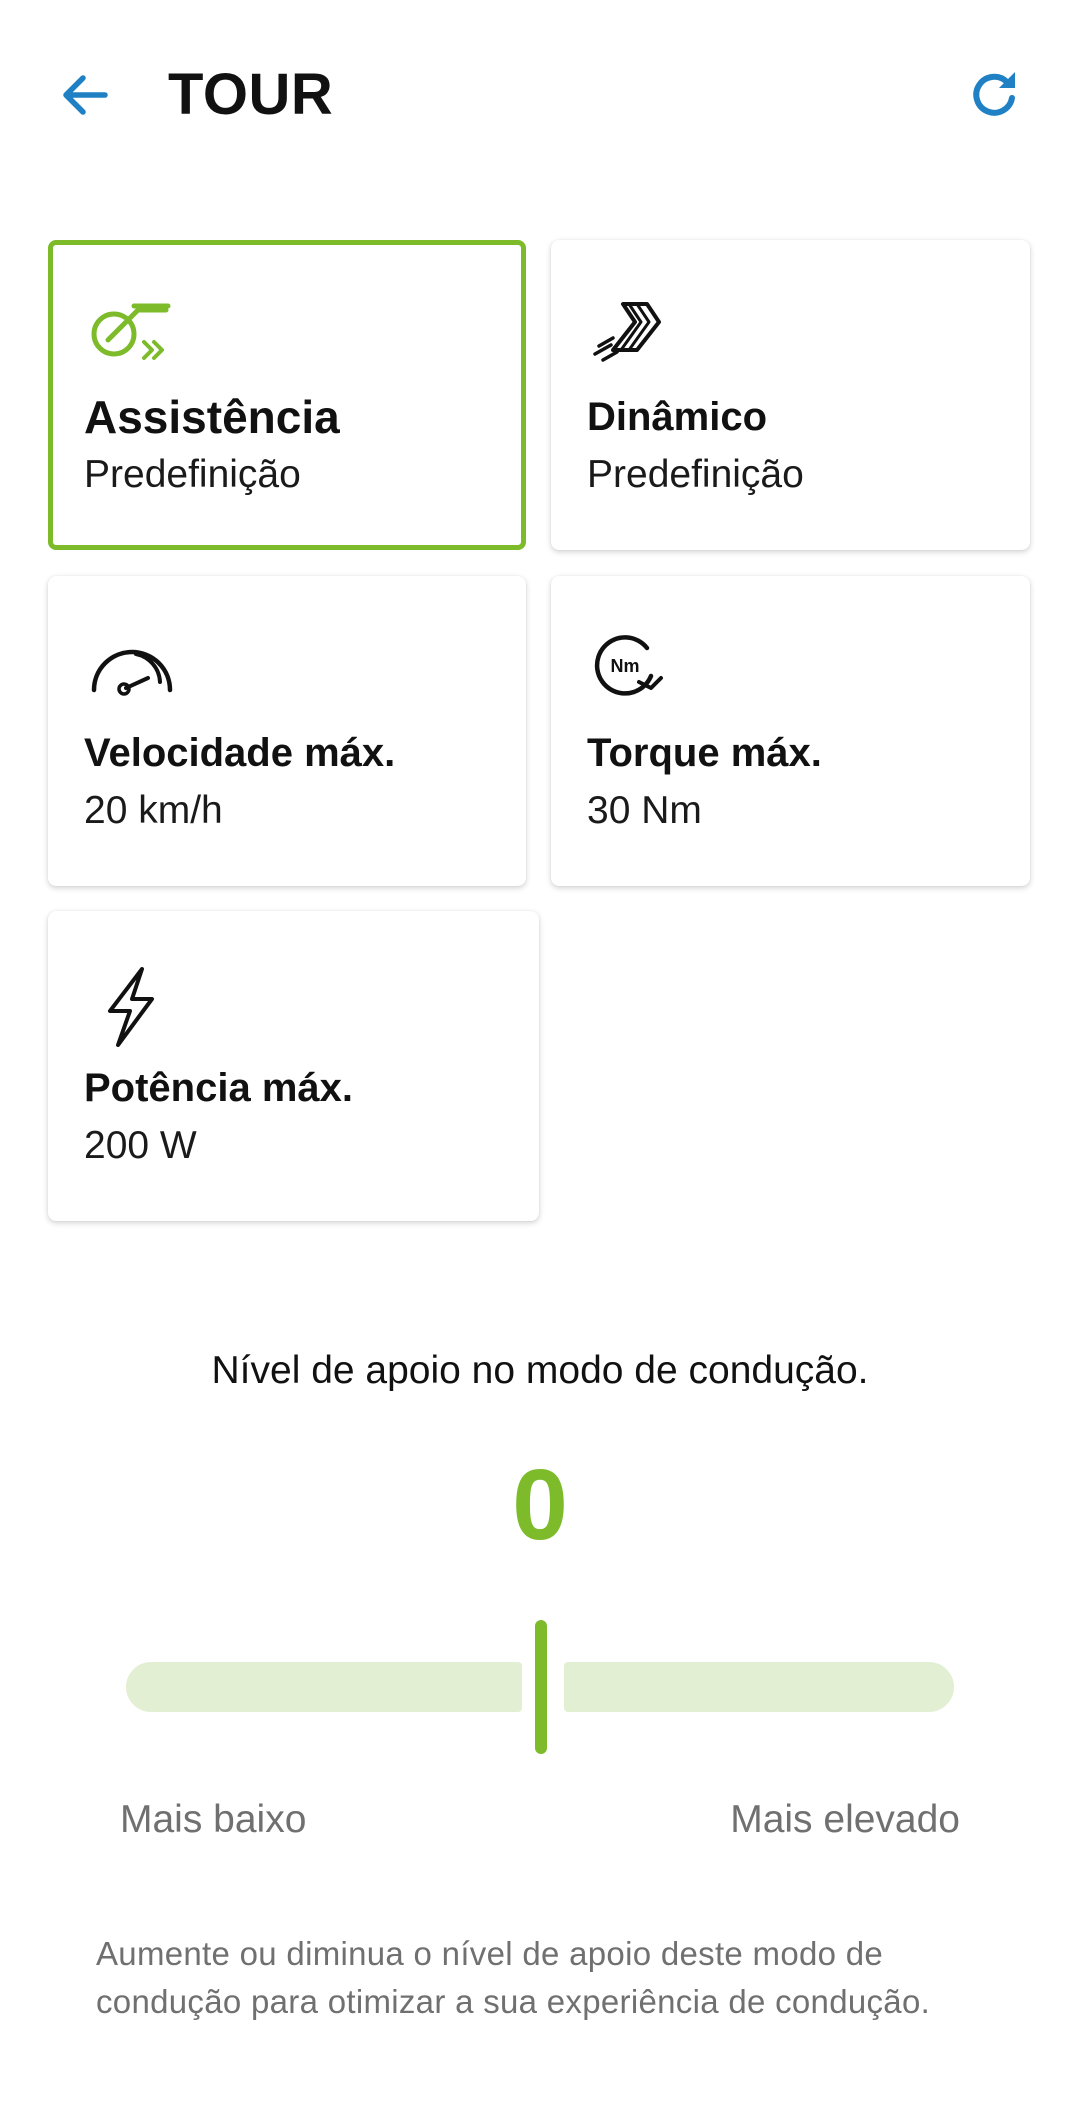 The width and height of the screenshot is (1080, 2105). What do you see at coordinates (131, 1007) in the screenshot?
I see `lightning-icon` at bounding box center [131, 1007].